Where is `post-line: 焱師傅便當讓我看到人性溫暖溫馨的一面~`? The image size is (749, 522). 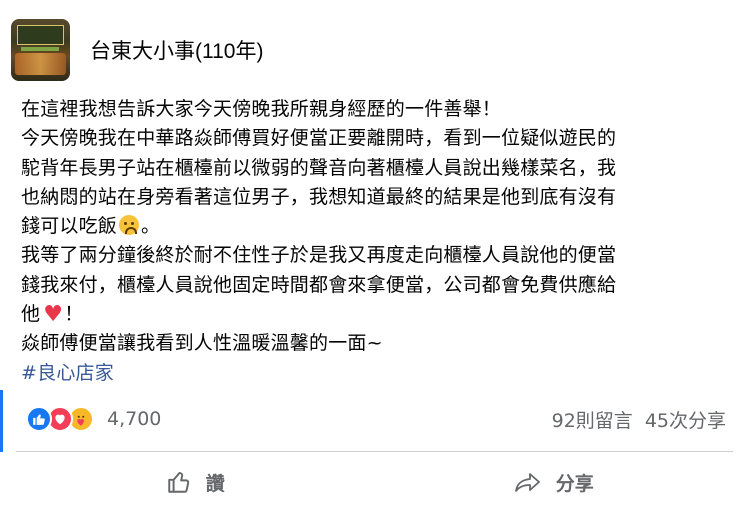
post-line: 焱師傅便當讓我看到人性溫暖溫馨的一面~ is located at coordinates (202, 343).